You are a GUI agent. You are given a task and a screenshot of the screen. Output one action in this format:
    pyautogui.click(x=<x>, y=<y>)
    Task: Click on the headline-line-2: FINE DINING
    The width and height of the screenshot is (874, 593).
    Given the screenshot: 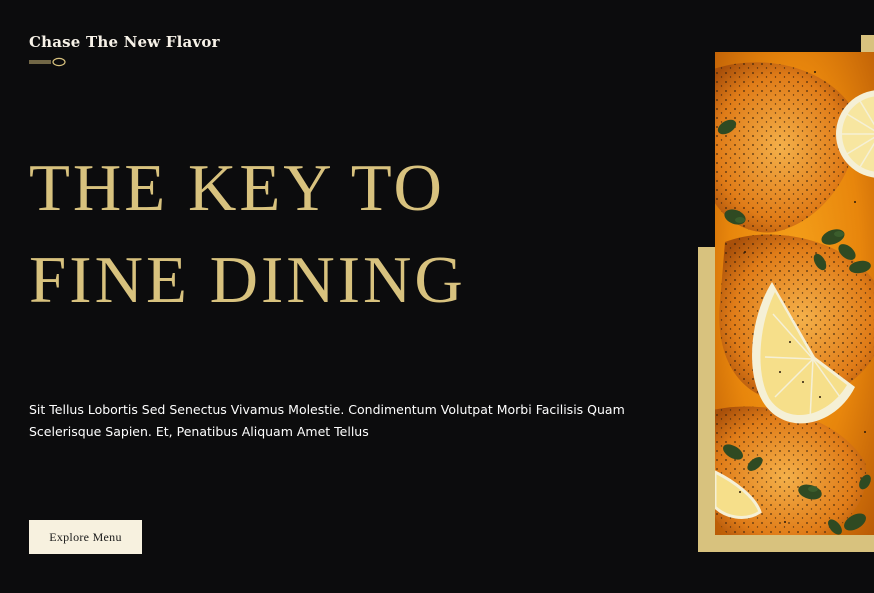 What is the action you would take?
    pyautogui.click(x=247, y=280)
    